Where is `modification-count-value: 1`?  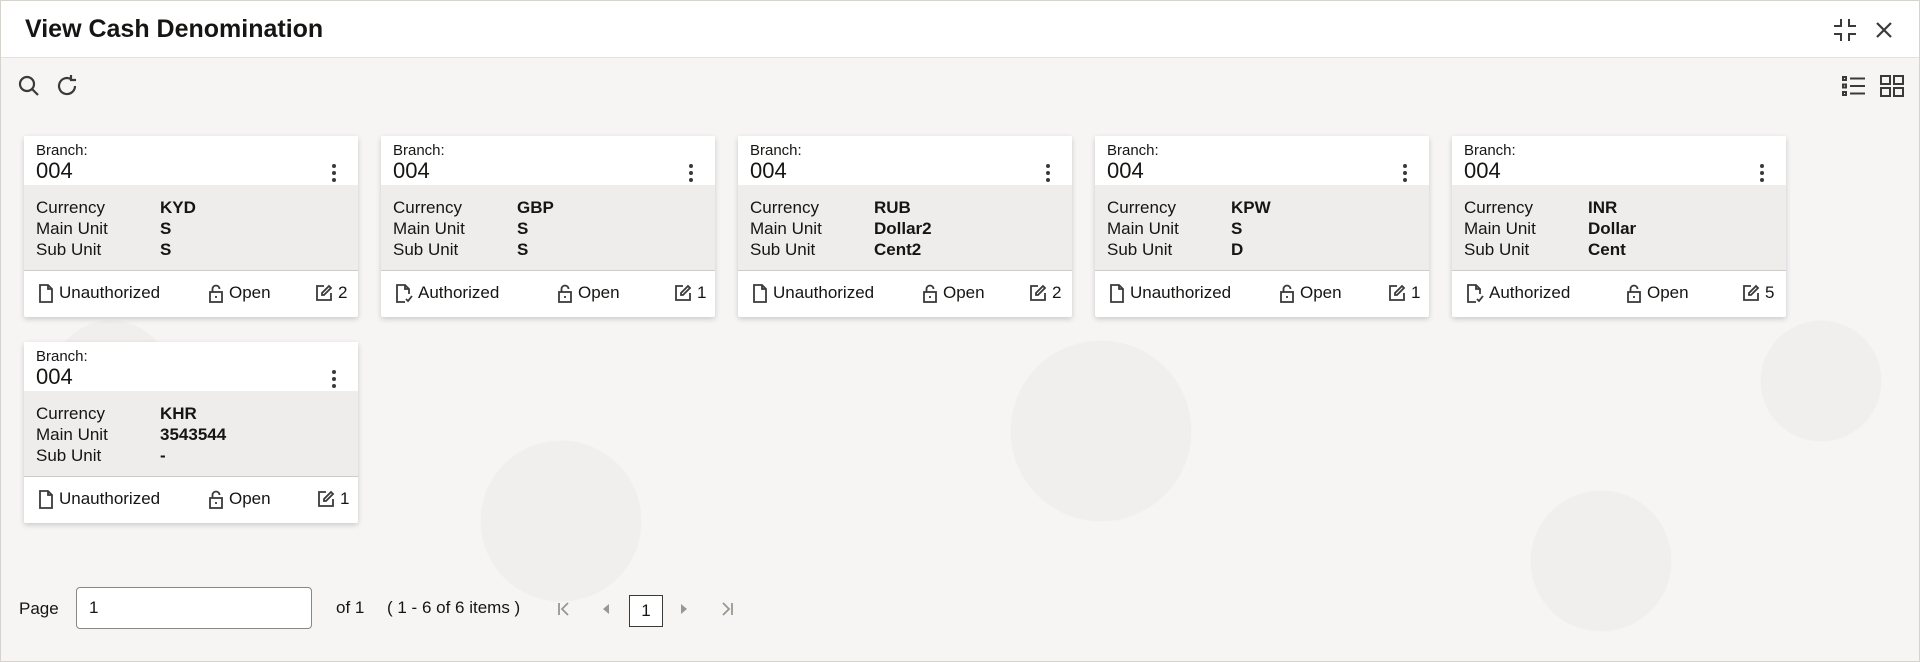 modification-count-value: 1 is located at coordinates (1416, 292).